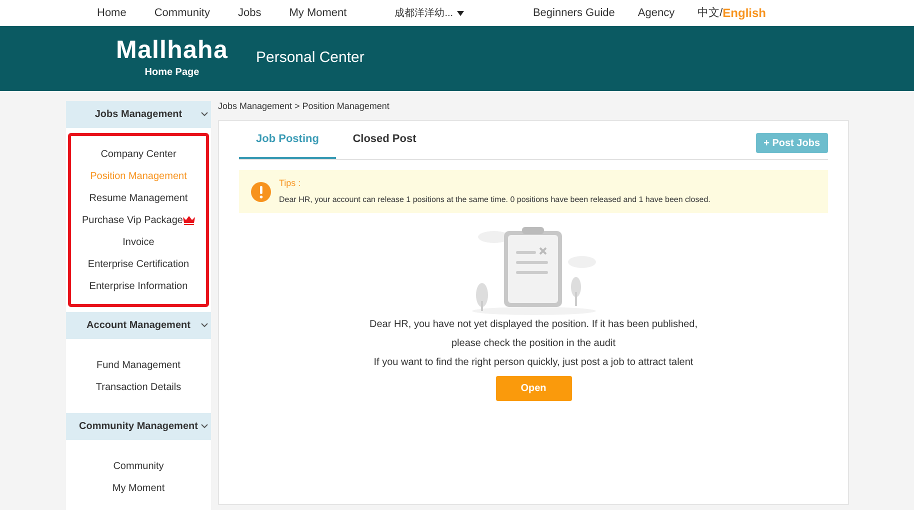 This screenshot has width=914, height=510. What do you see at coordinates (304, 106) in the screenshot?
I see `breadcrumb: Jobs Management > Position Management` at bounding box center [304, 106].